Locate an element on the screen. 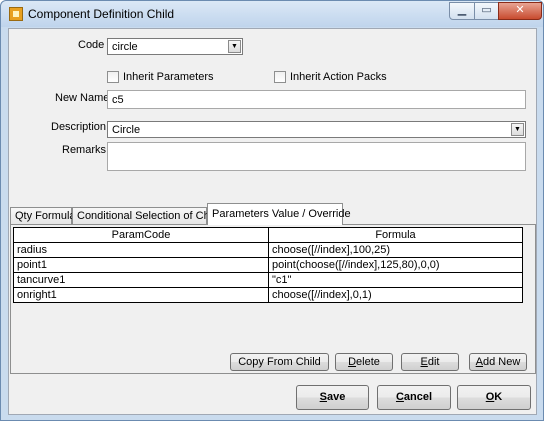 The image size is (544, 421). new-name-field: c5 is located at coordinates (316, 99).